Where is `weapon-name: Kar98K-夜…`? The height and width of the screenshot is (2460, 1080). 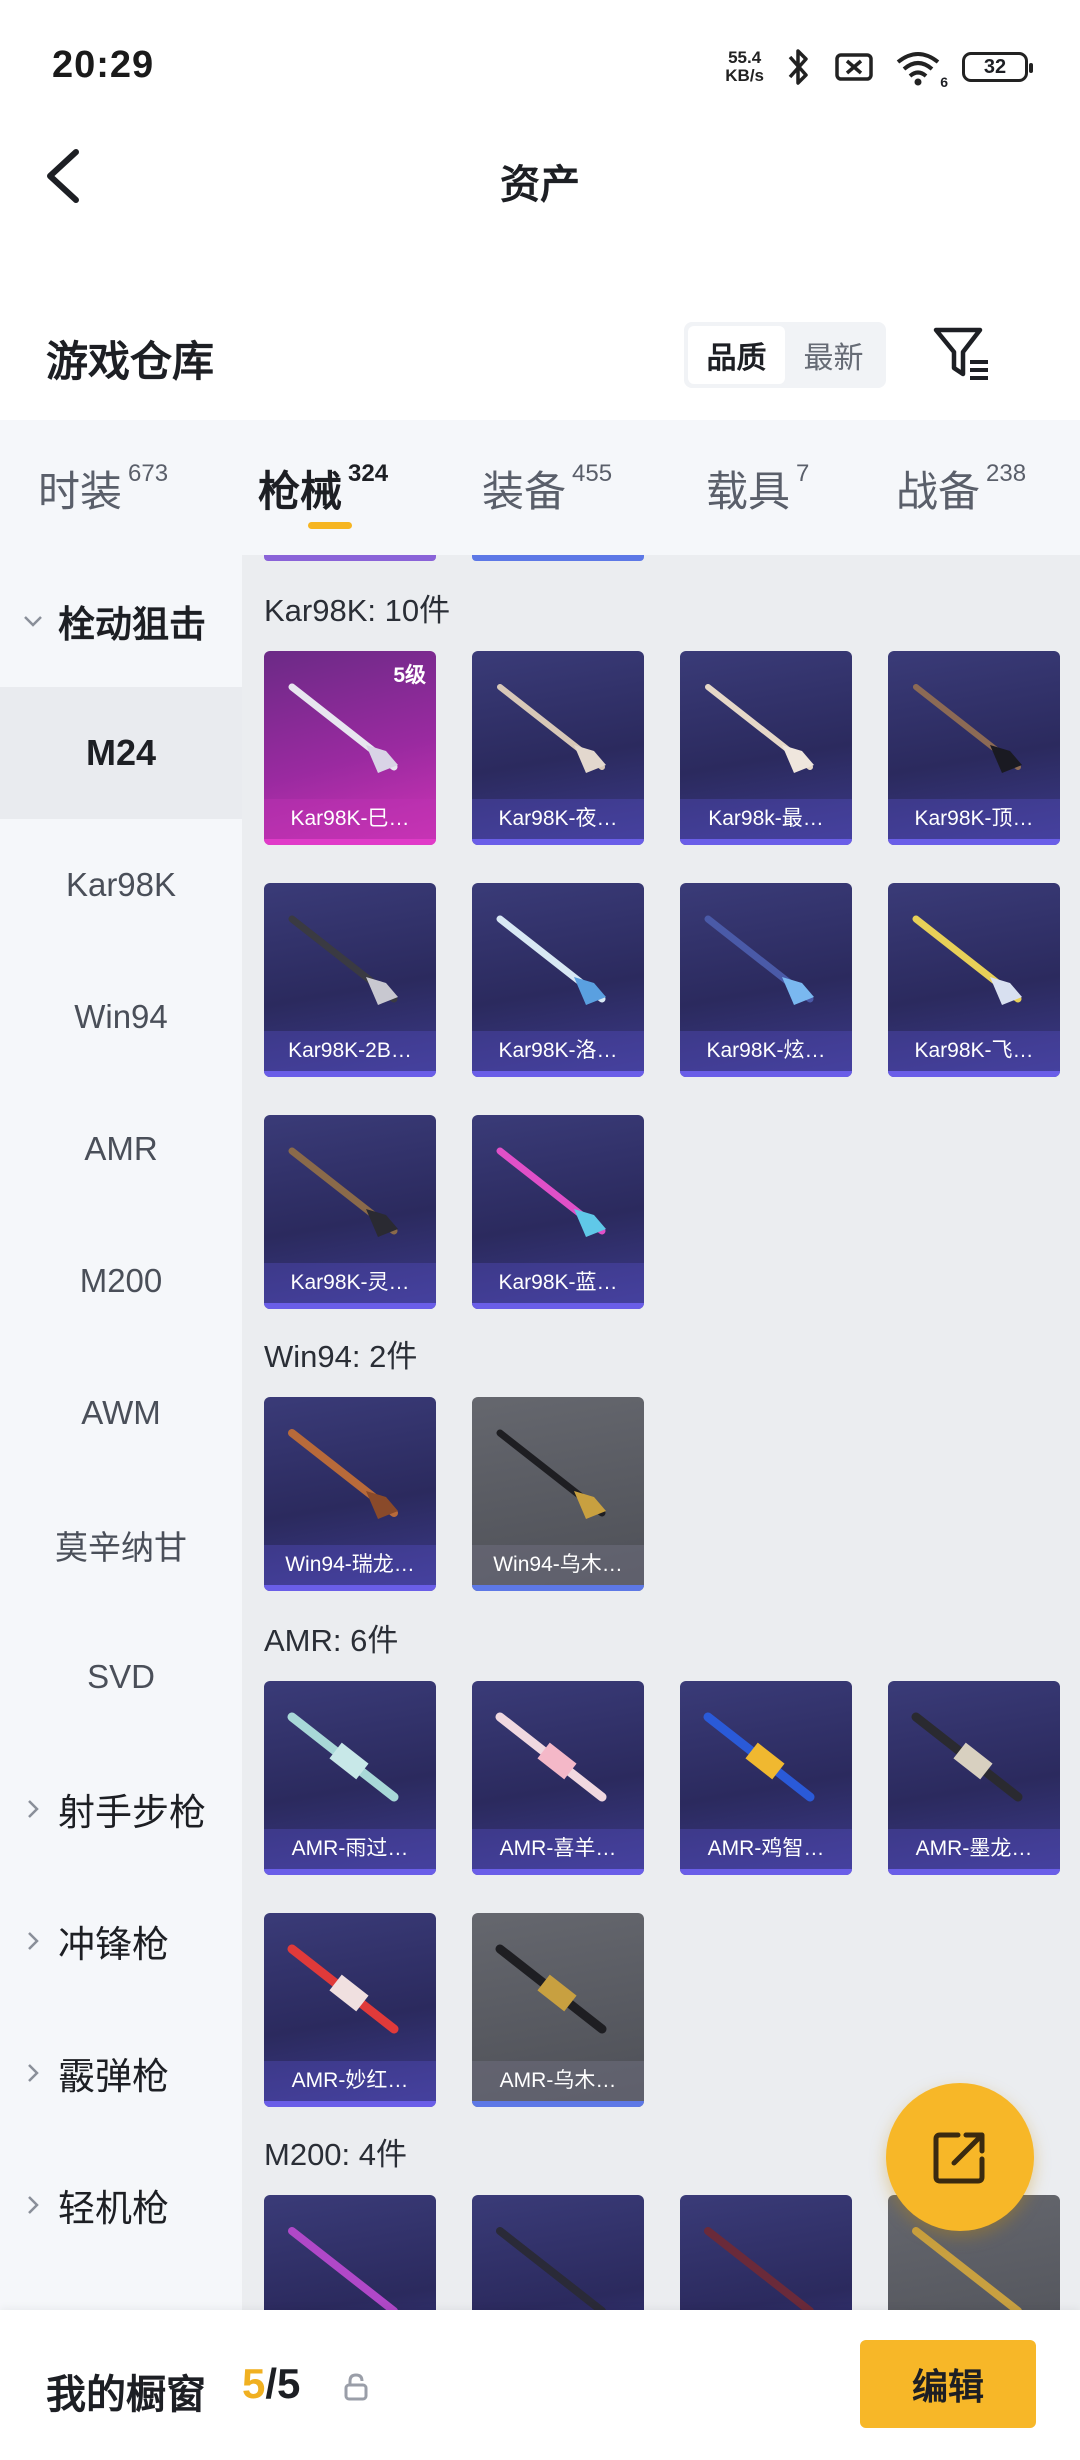 weapon-name: Kar98K-夜… is located at coordinates (558, 819).